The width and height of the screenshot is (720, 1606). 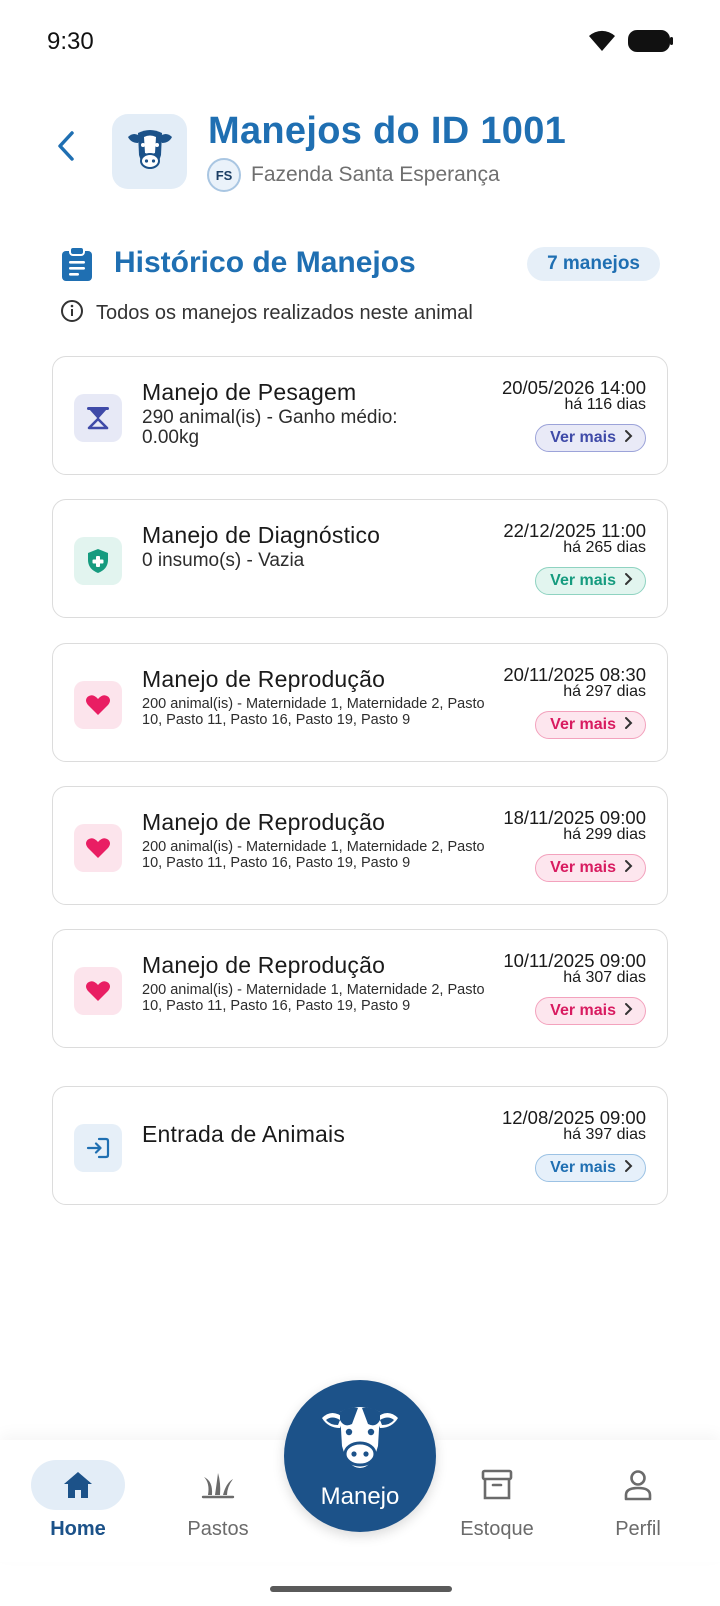 I want to click on wifi-icon, so click(x=602, y=43).